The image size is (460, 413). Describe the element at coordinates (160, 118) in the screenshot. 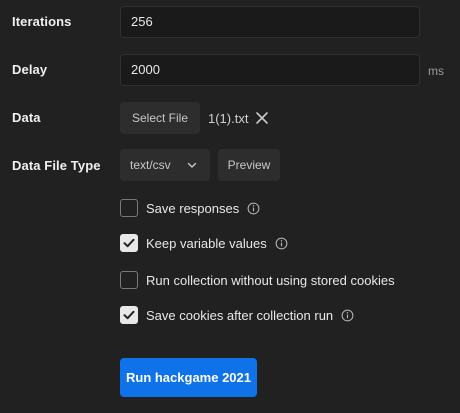

I see `select-file-button: Select File` at that location.